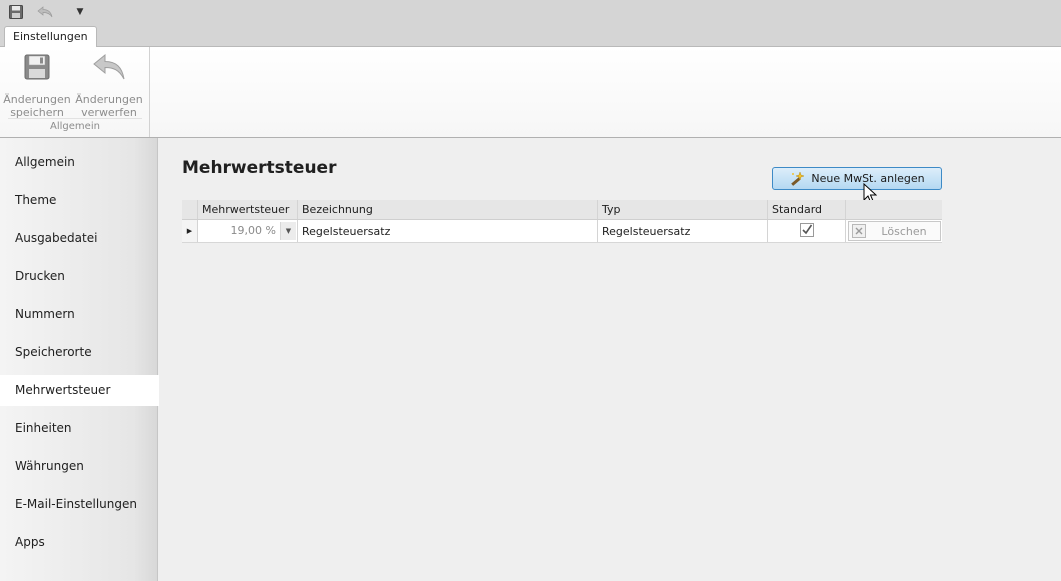 Image resolution: width=1061 pixels, height=581 pixels. I want to click on sidebar-item-speicherorte: Speicherorte, so click(79, 352).